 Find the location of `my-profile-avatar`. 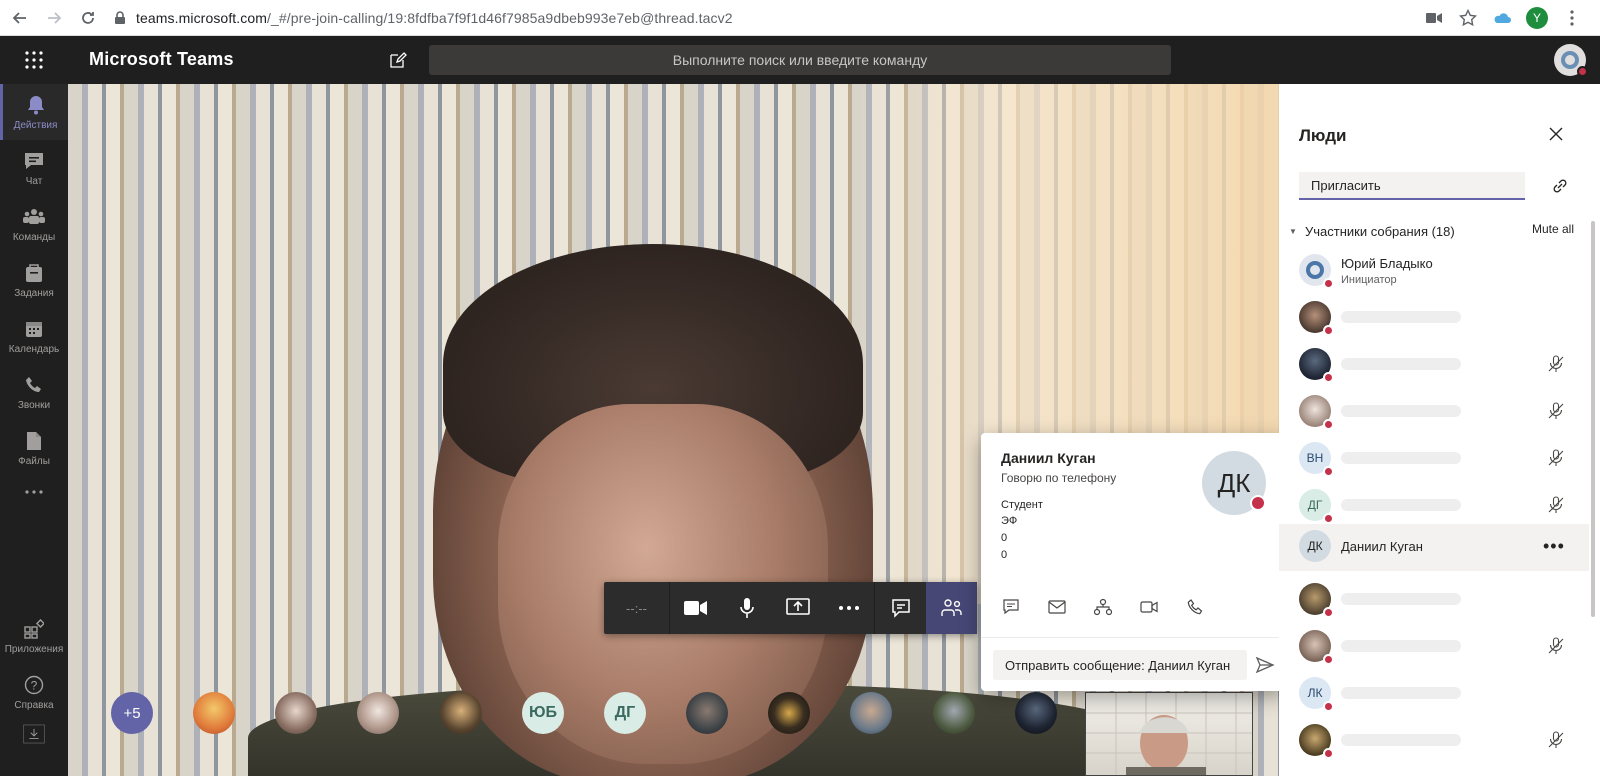

my-profile-avatar is located at coordinates (1571, 60).